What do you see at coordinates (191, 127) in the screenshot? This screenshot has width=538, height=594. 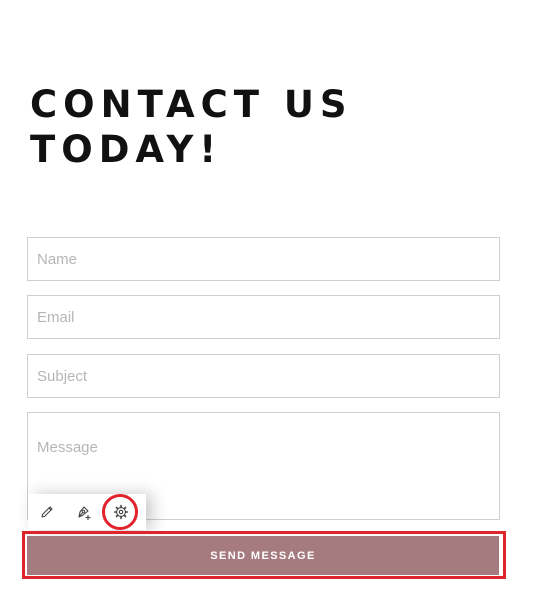 I see `page-title: CONTACT US TODAY!` at bounding box center [191, 127].